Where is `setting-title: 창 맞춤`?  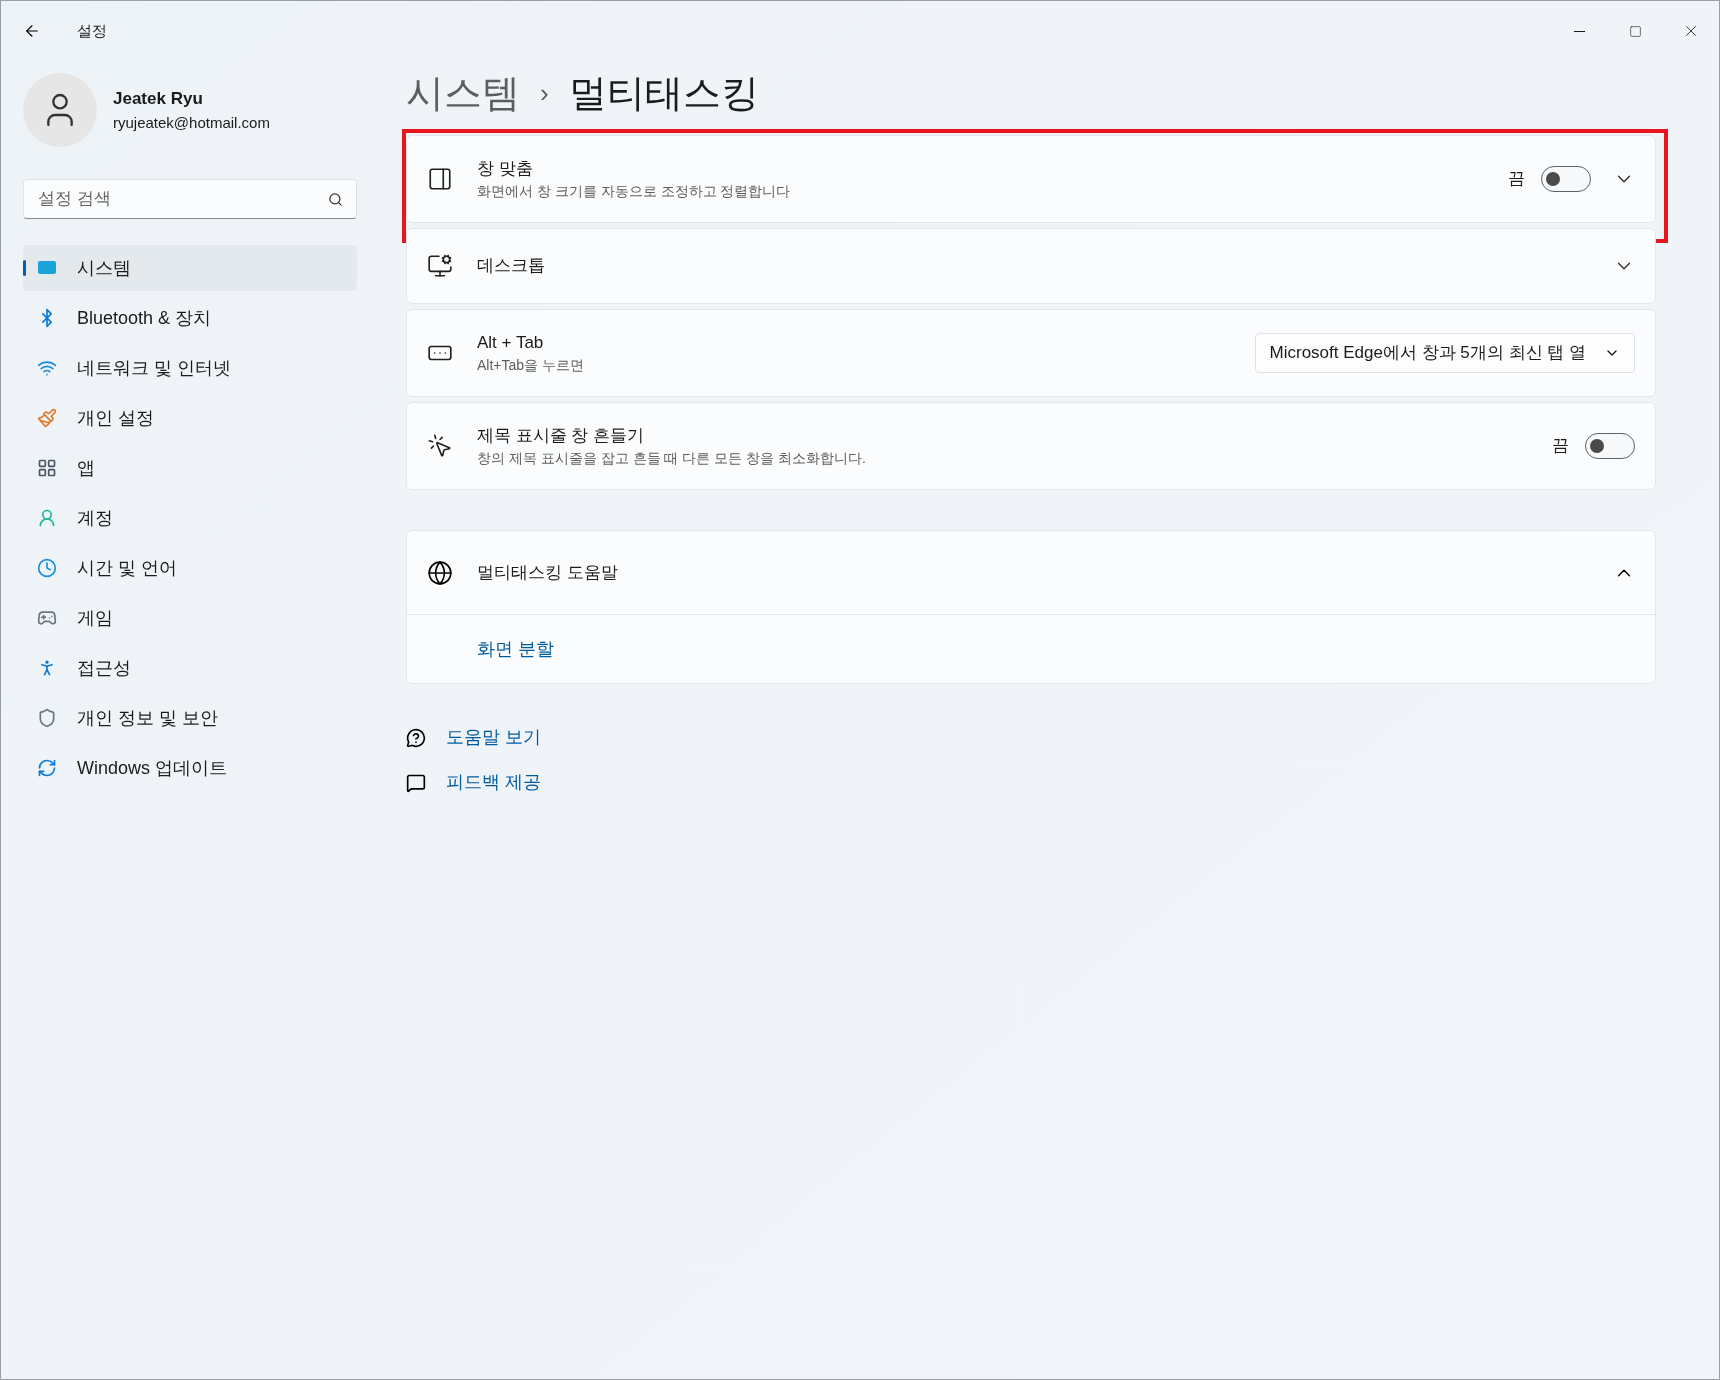 setting-title: 창 맞춤 is located at coordinates (505, 168).